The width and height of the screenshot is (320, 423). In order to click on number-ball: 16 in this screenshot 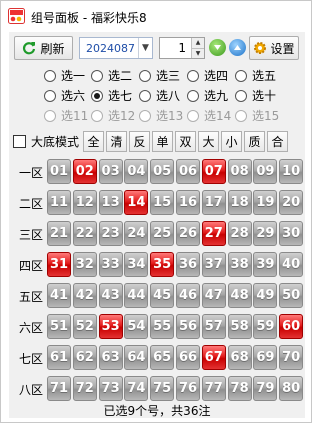, I will do `click(188, 202)`.